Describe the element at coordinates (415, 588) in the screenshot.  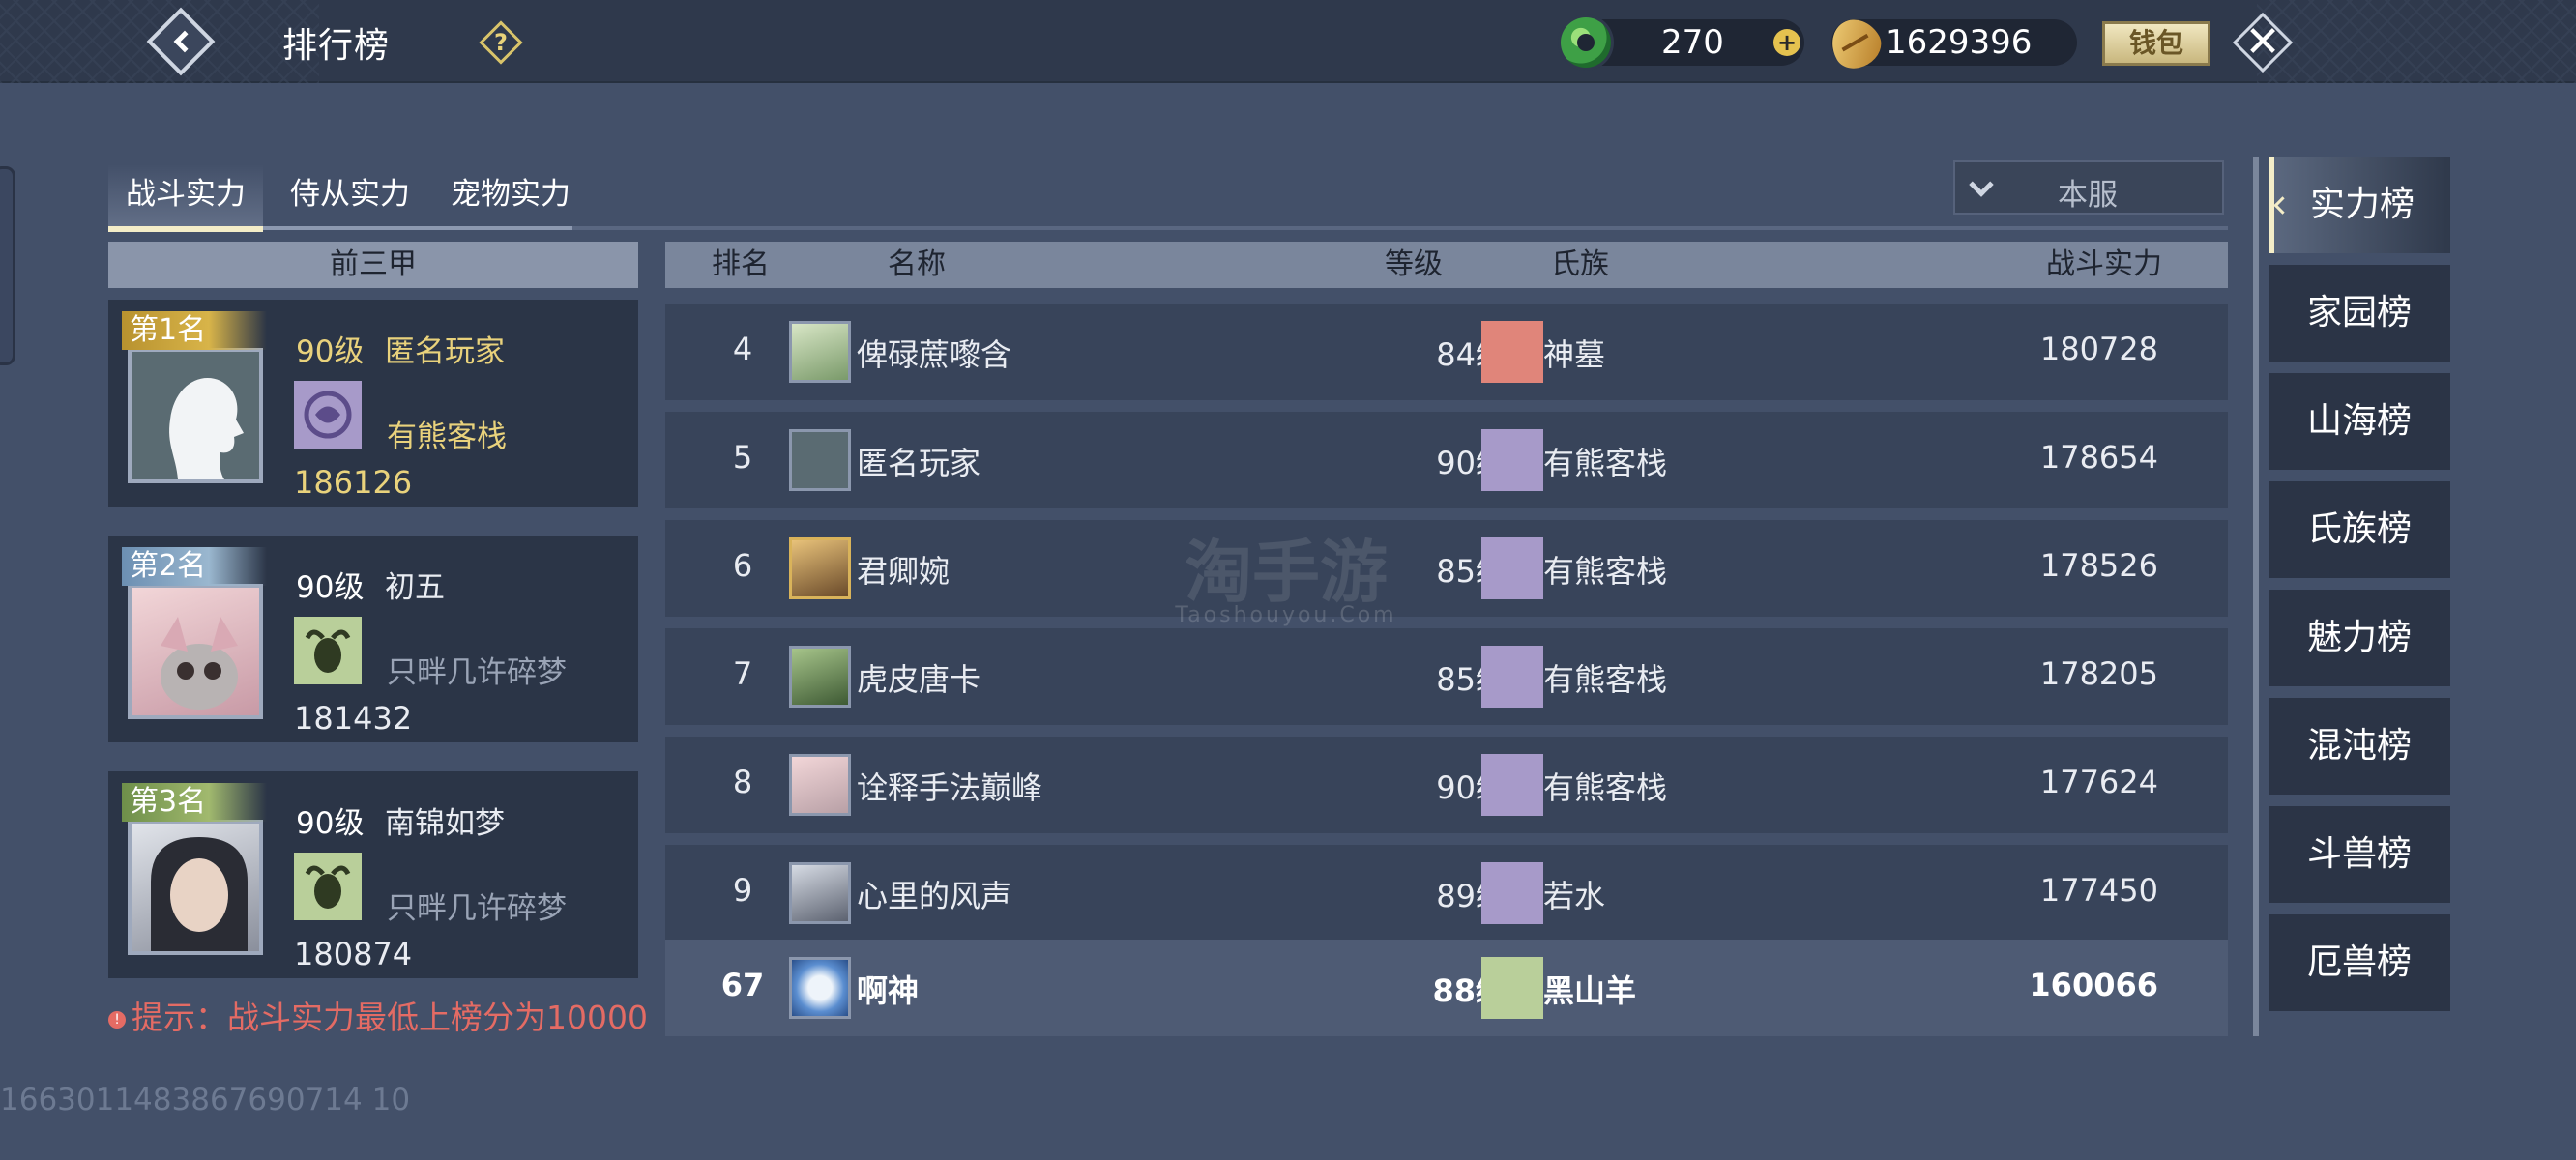
I see `player-name: 初五` at that location.